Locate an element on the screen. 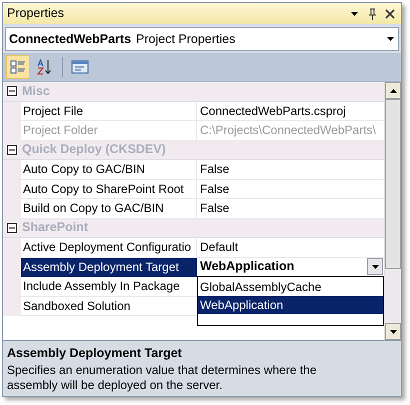 Image resolution: width=410 pixels, height=405 pixels. categorized-icon is located at coordinates (18, 67).